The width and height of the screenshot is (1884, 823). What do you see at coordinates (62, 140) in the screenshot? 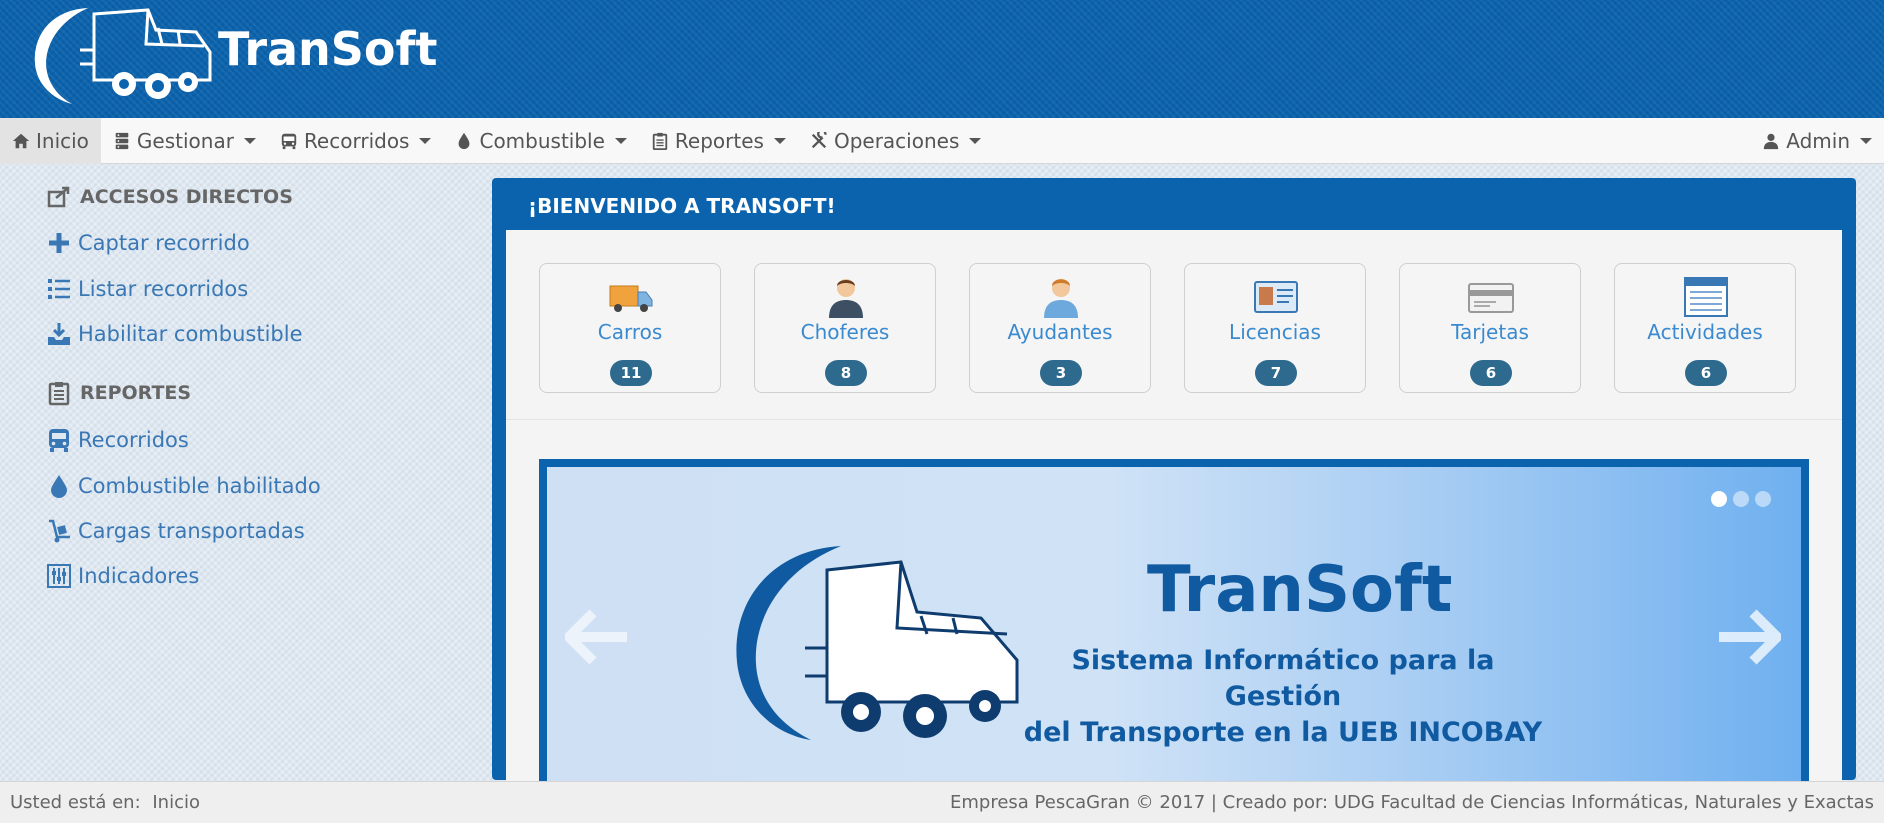
I see `nav-label: Inicio` at bounding box center [62, 140].